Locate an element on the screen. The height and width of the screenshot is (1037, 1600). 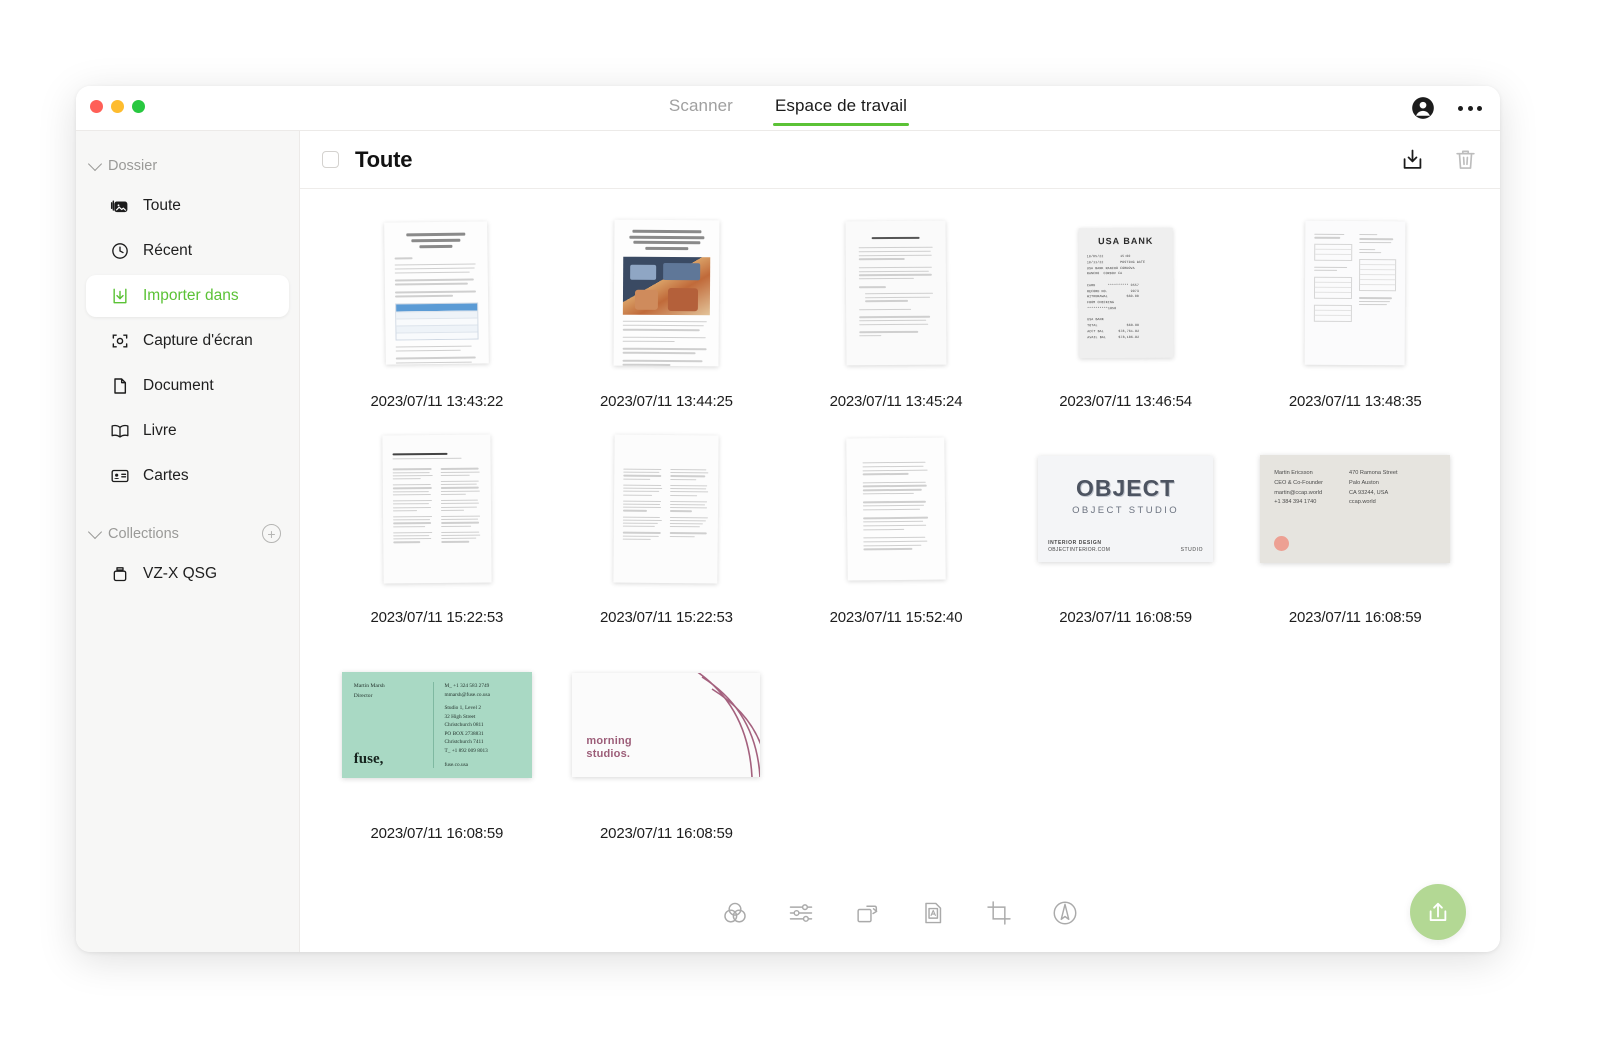
annotate-tool is located at coordinates (1065, 915).